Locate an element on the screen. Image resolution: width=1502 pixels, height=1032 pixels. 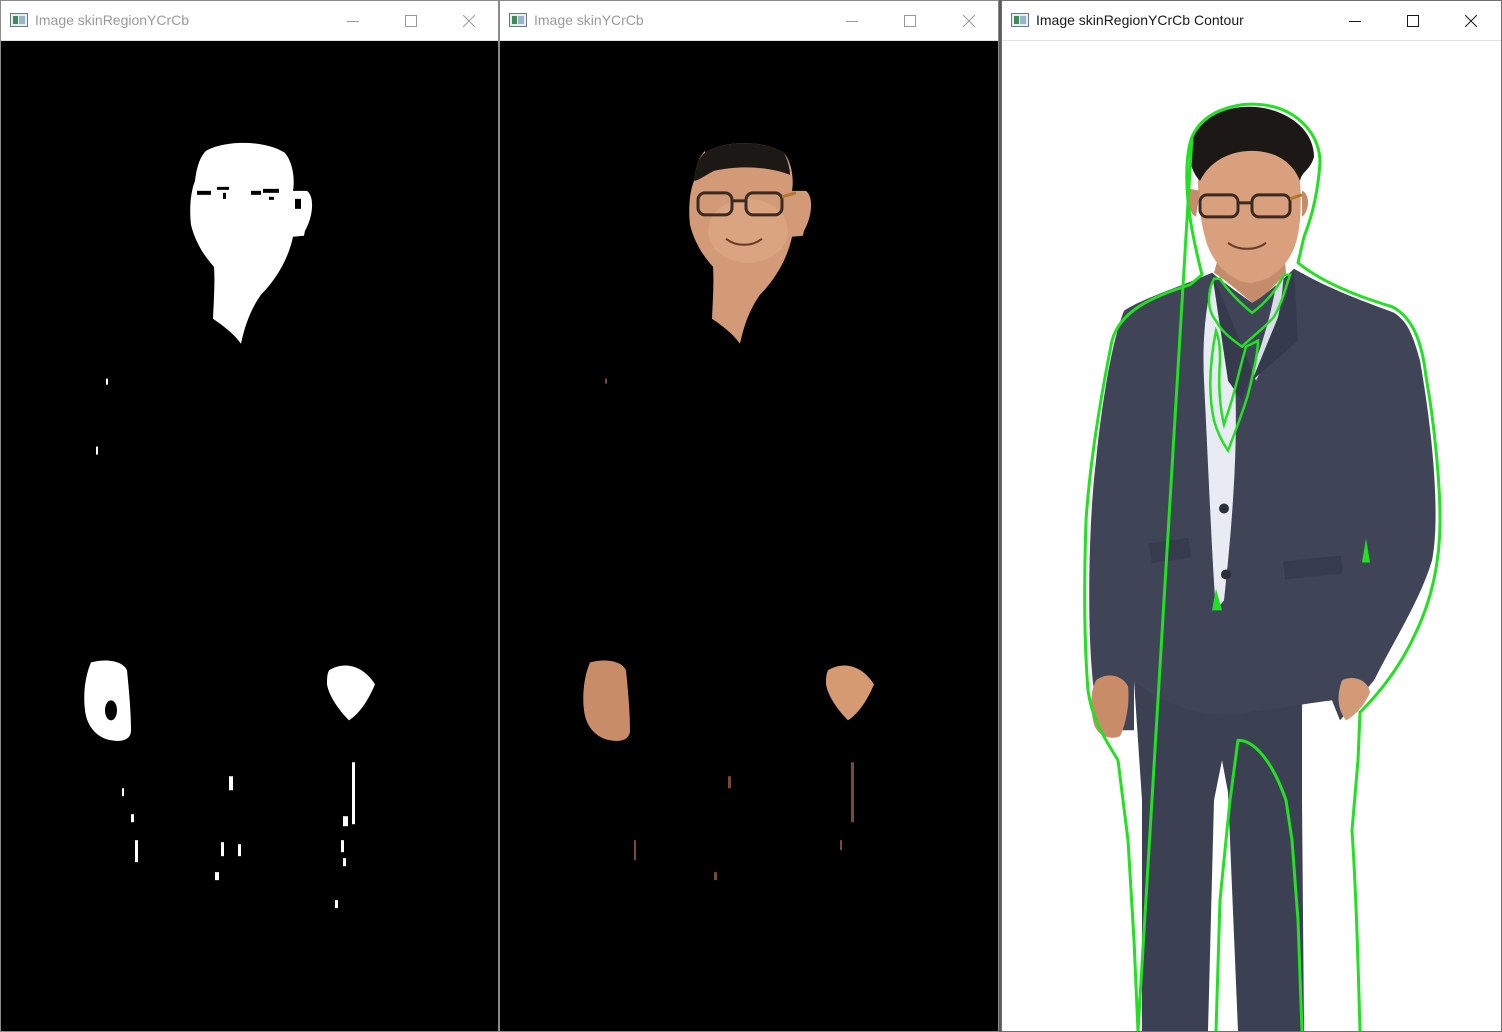
title-bar: Image skinRegionYCrCb Contour is located at coordinates (1251, 21).